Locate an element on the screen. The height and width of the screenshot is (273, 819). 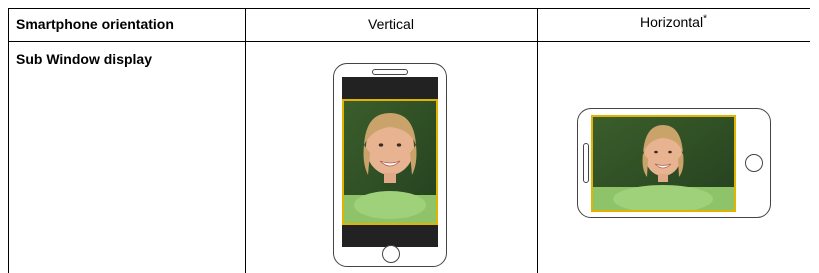
phone-portrait-icon is located at coordinates (390, 165).